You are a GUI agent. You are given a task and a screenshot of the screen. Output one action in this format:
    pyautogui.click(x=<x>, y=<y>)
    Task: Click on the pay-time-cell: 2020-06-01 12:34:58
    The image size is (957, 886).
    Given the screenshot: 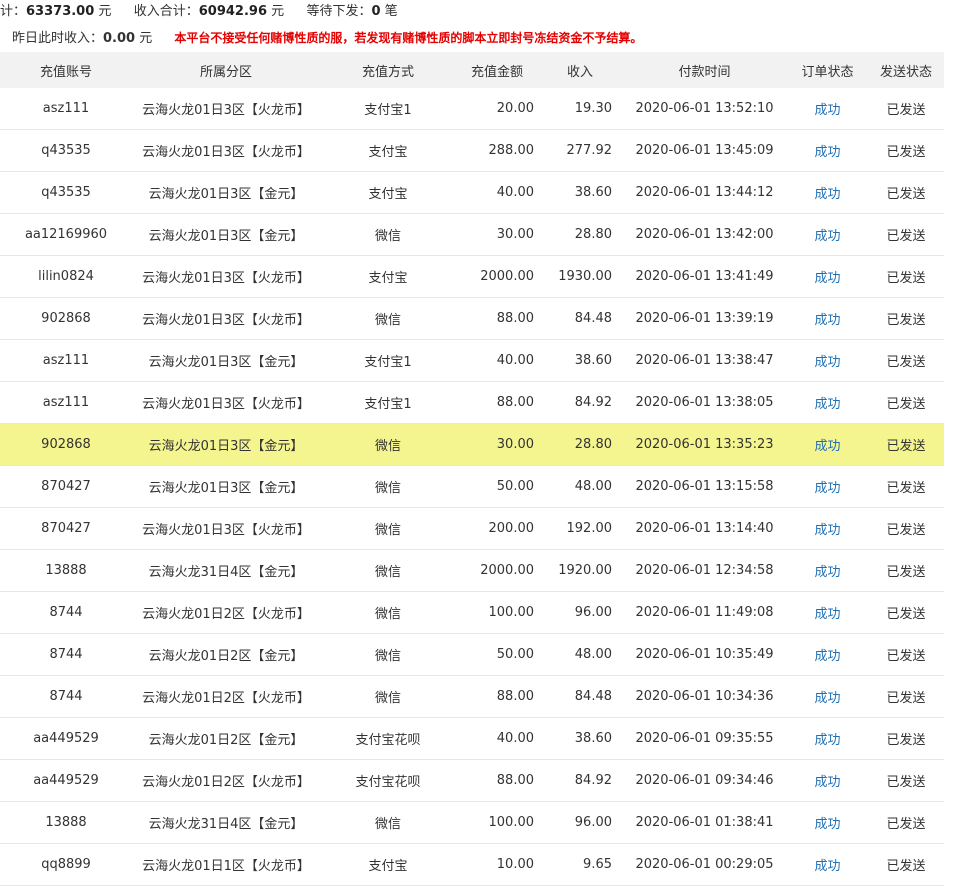 What is the action you would take?
    pyautogui.click(x=704, y=570)
    